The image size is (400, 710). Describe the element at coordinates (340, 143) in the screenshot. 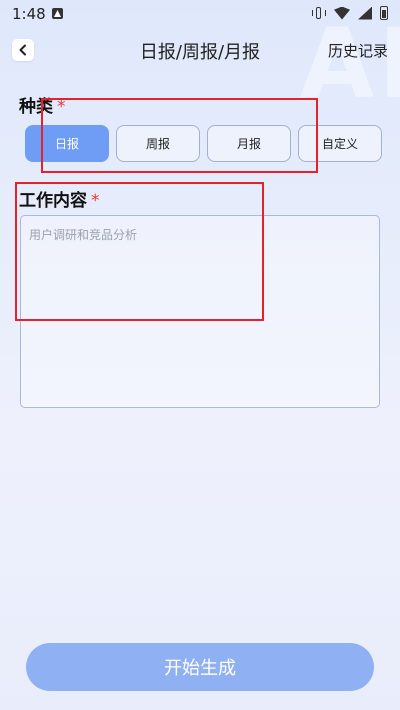

I see `category-option-custom: 自定义` at that location.